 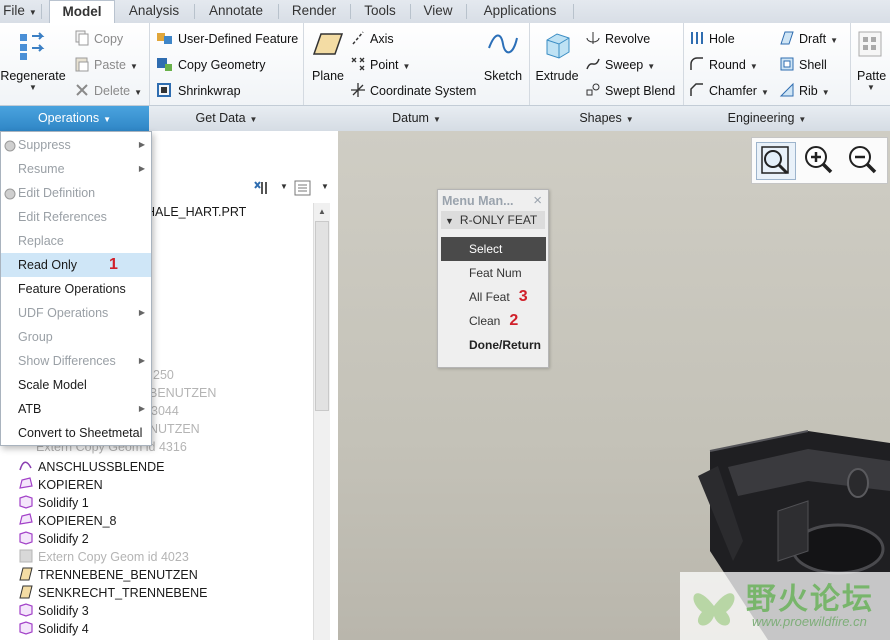 What do you see at coordinates (873, 61) in the screenshot?
I see `pattern-button: Patte ▼` at bounding box center [873, 61].